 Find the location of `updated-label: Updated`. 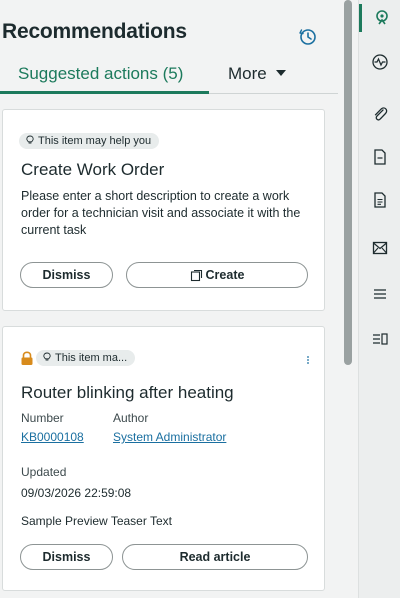

updated-label: Updated is located at coordinates (44, 472).